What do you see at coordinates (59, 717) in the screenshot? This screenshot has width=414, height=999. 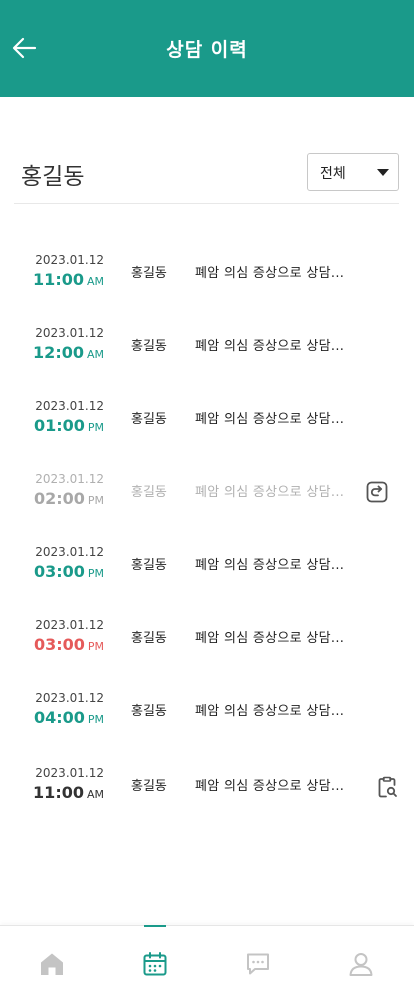 I see `record-time-value: 04:00` at bounding box center [59, 717].